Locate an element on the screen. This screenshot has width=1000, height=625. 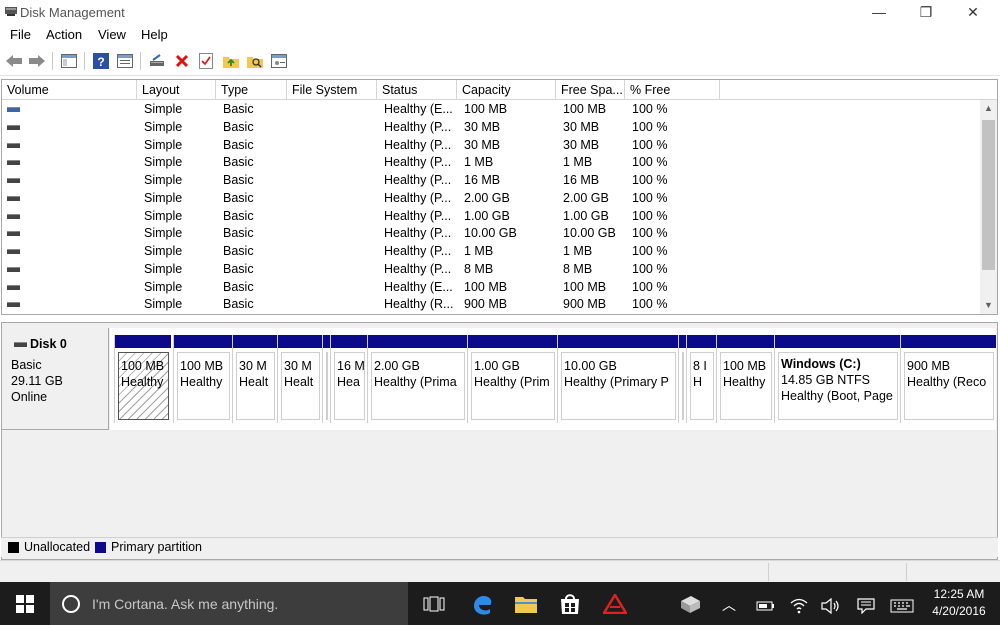
column-header-layout: Layout is located at coordinates (176, 90).